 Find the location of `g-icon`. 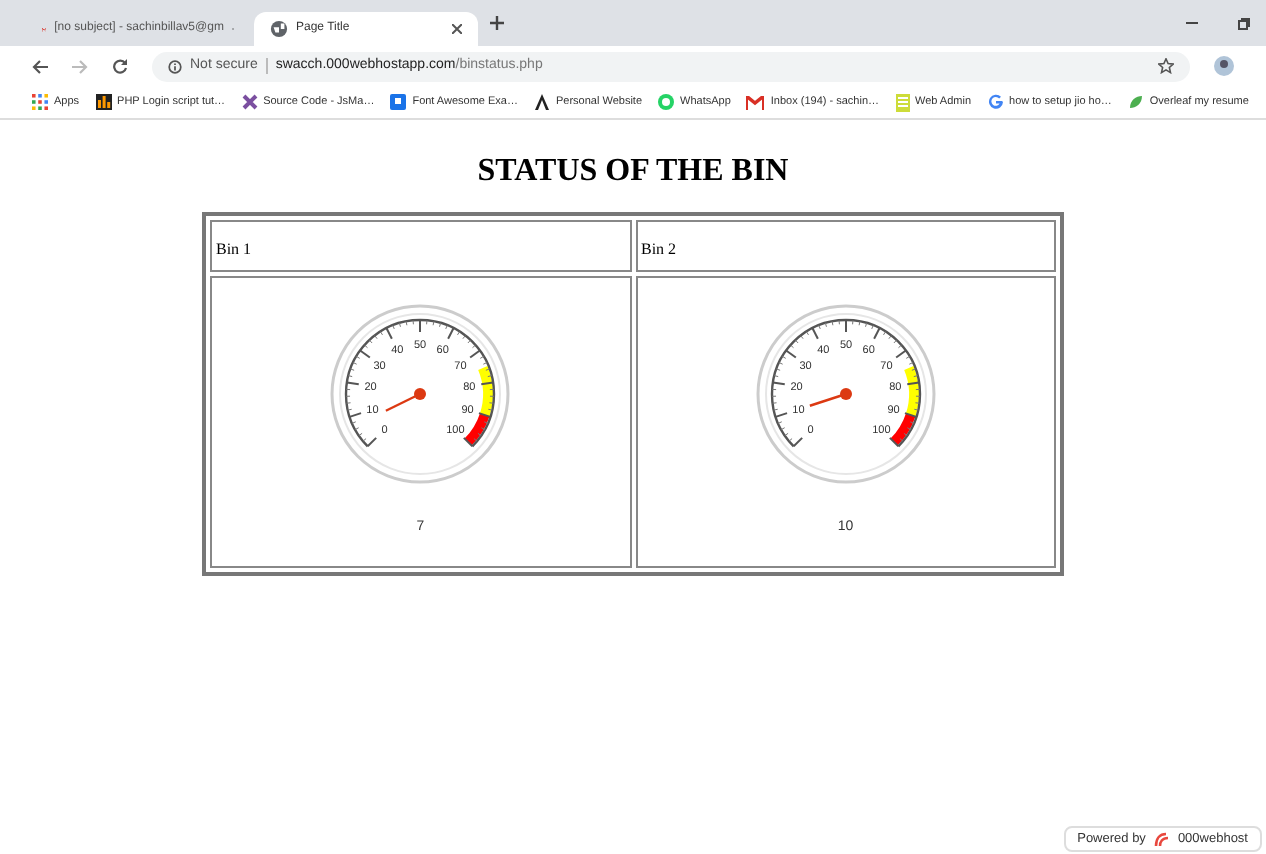

g-icon is located at coordinates (995, 102).